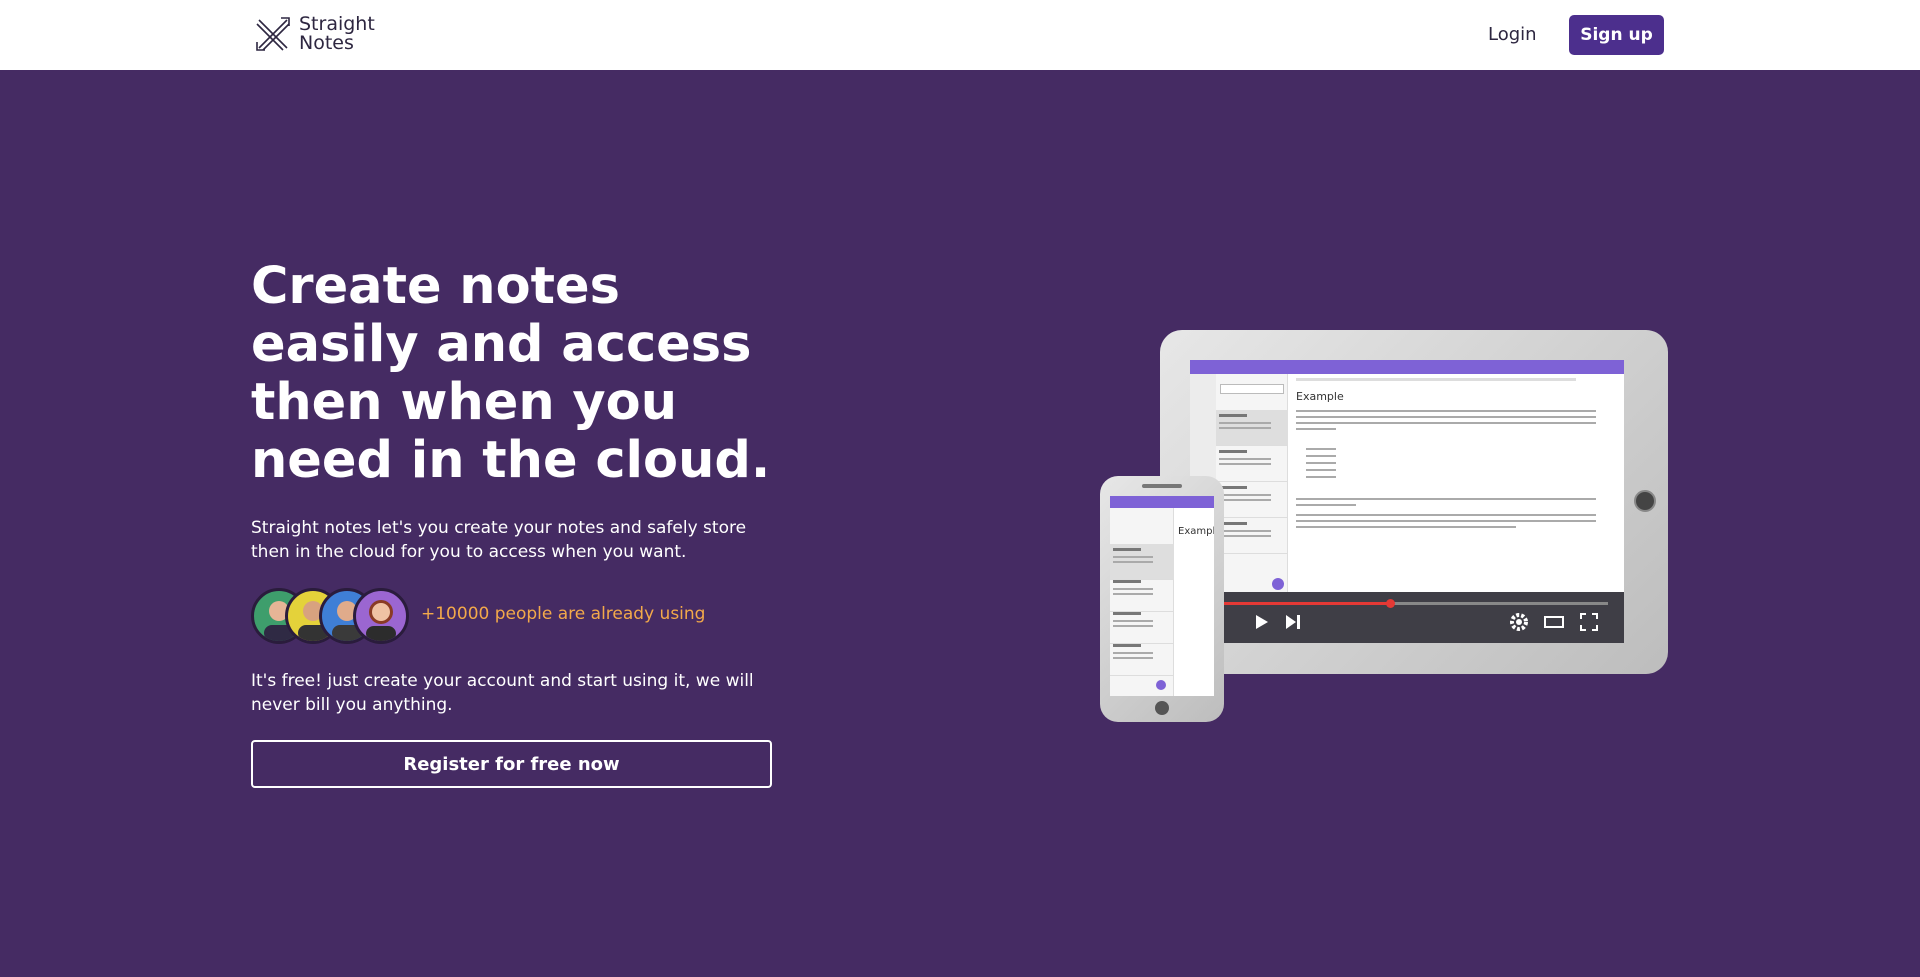 This screenshot has width=1920, height=977. I want to click on tablet-mockup: Example, so click(1414, 502).